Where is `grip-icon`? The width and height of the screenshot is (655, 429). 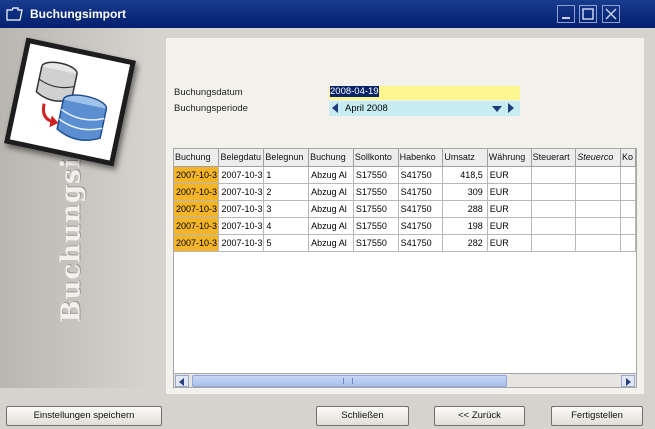
grip-icon is located at coordinates (348, 381).